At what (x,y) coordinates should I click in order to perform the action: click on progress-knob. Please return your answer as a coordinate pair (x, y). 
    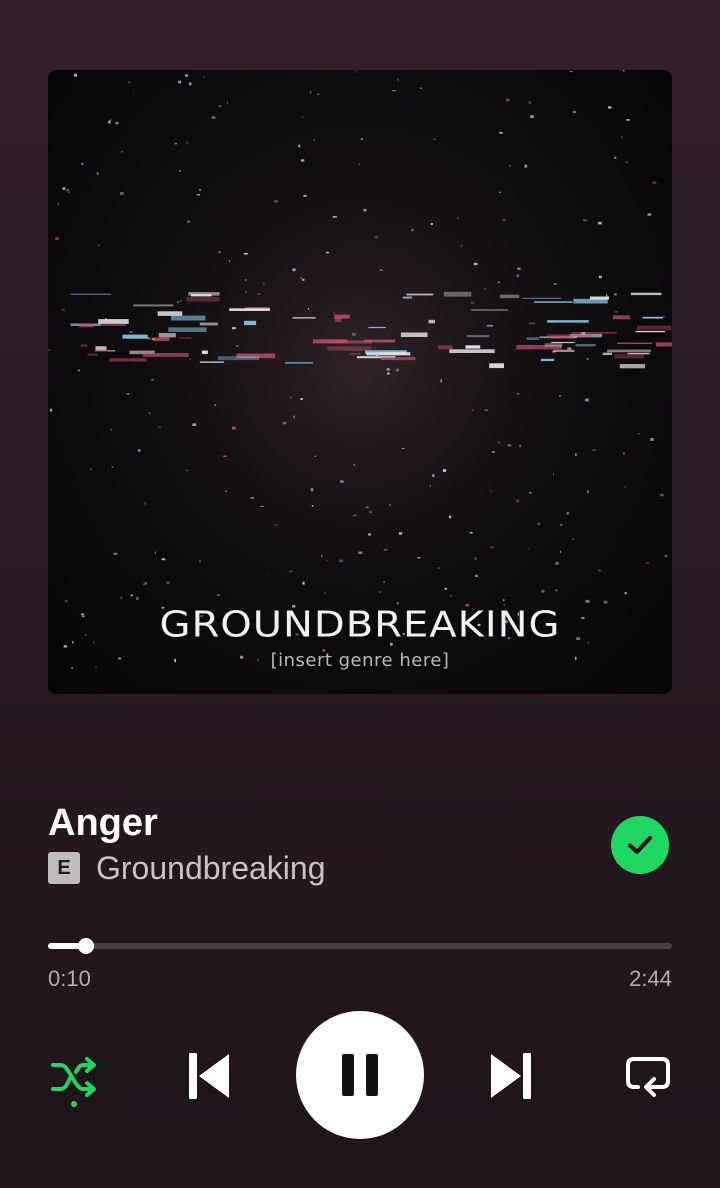
    Looking at the image, I should click on (86, 946).